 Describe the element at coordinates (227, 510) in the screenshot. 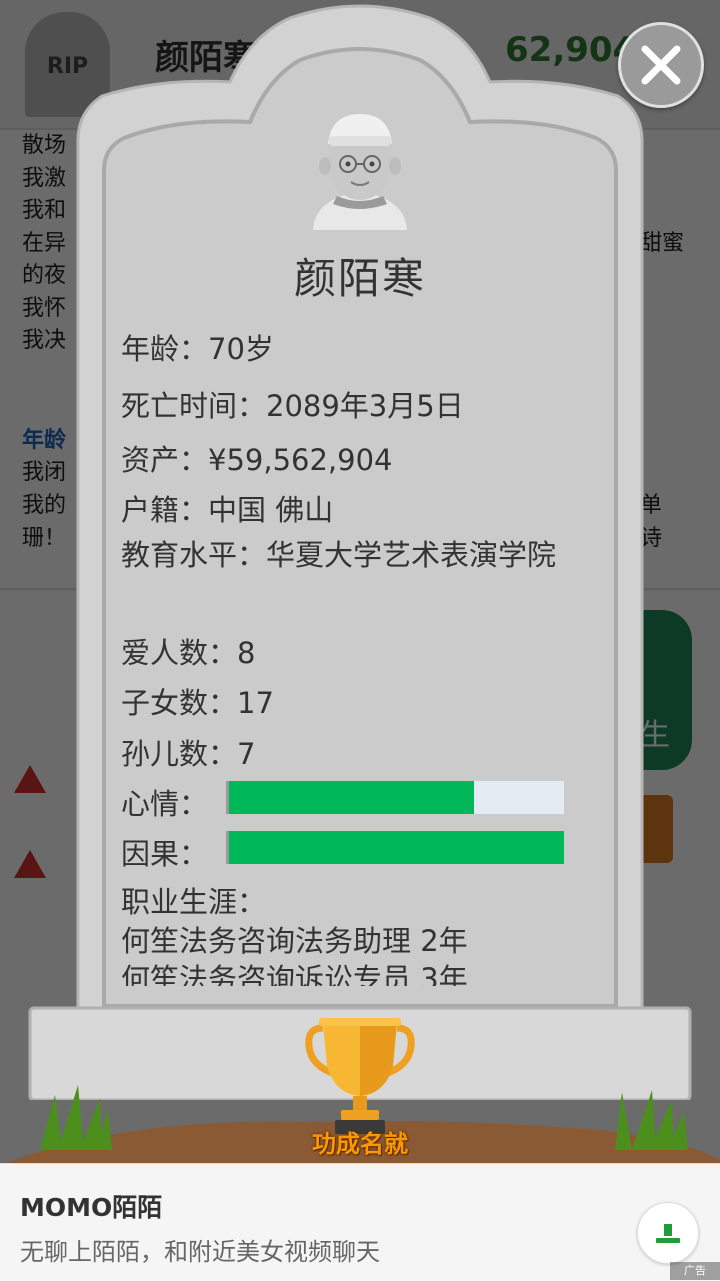

I see `hometown-info: 户籍：中国 佛山` at that location.